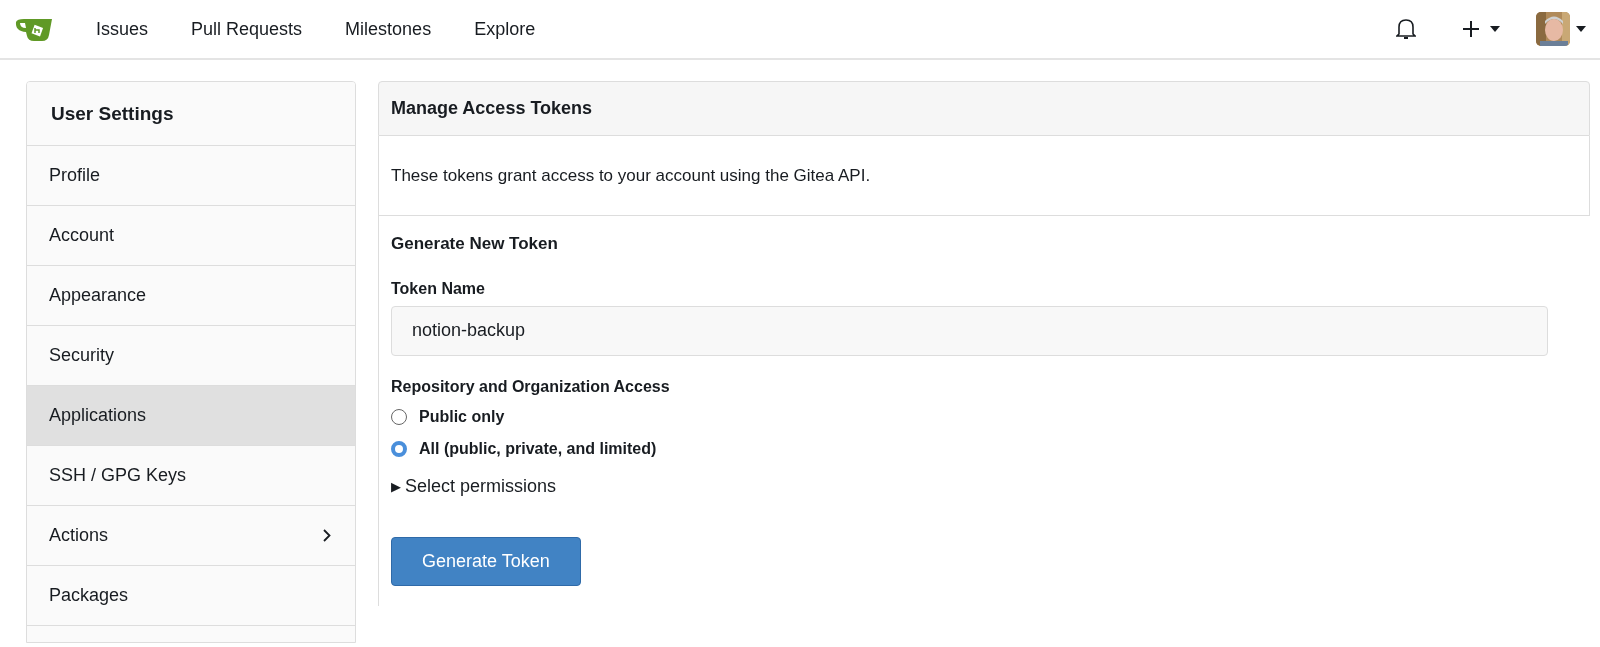 The height and width of the screenshot is (647, 1600). What do you see at coordinates (191, 416) in the screenshot?
I see `sidebar-item: Applications` at bounding box center [191, 416].